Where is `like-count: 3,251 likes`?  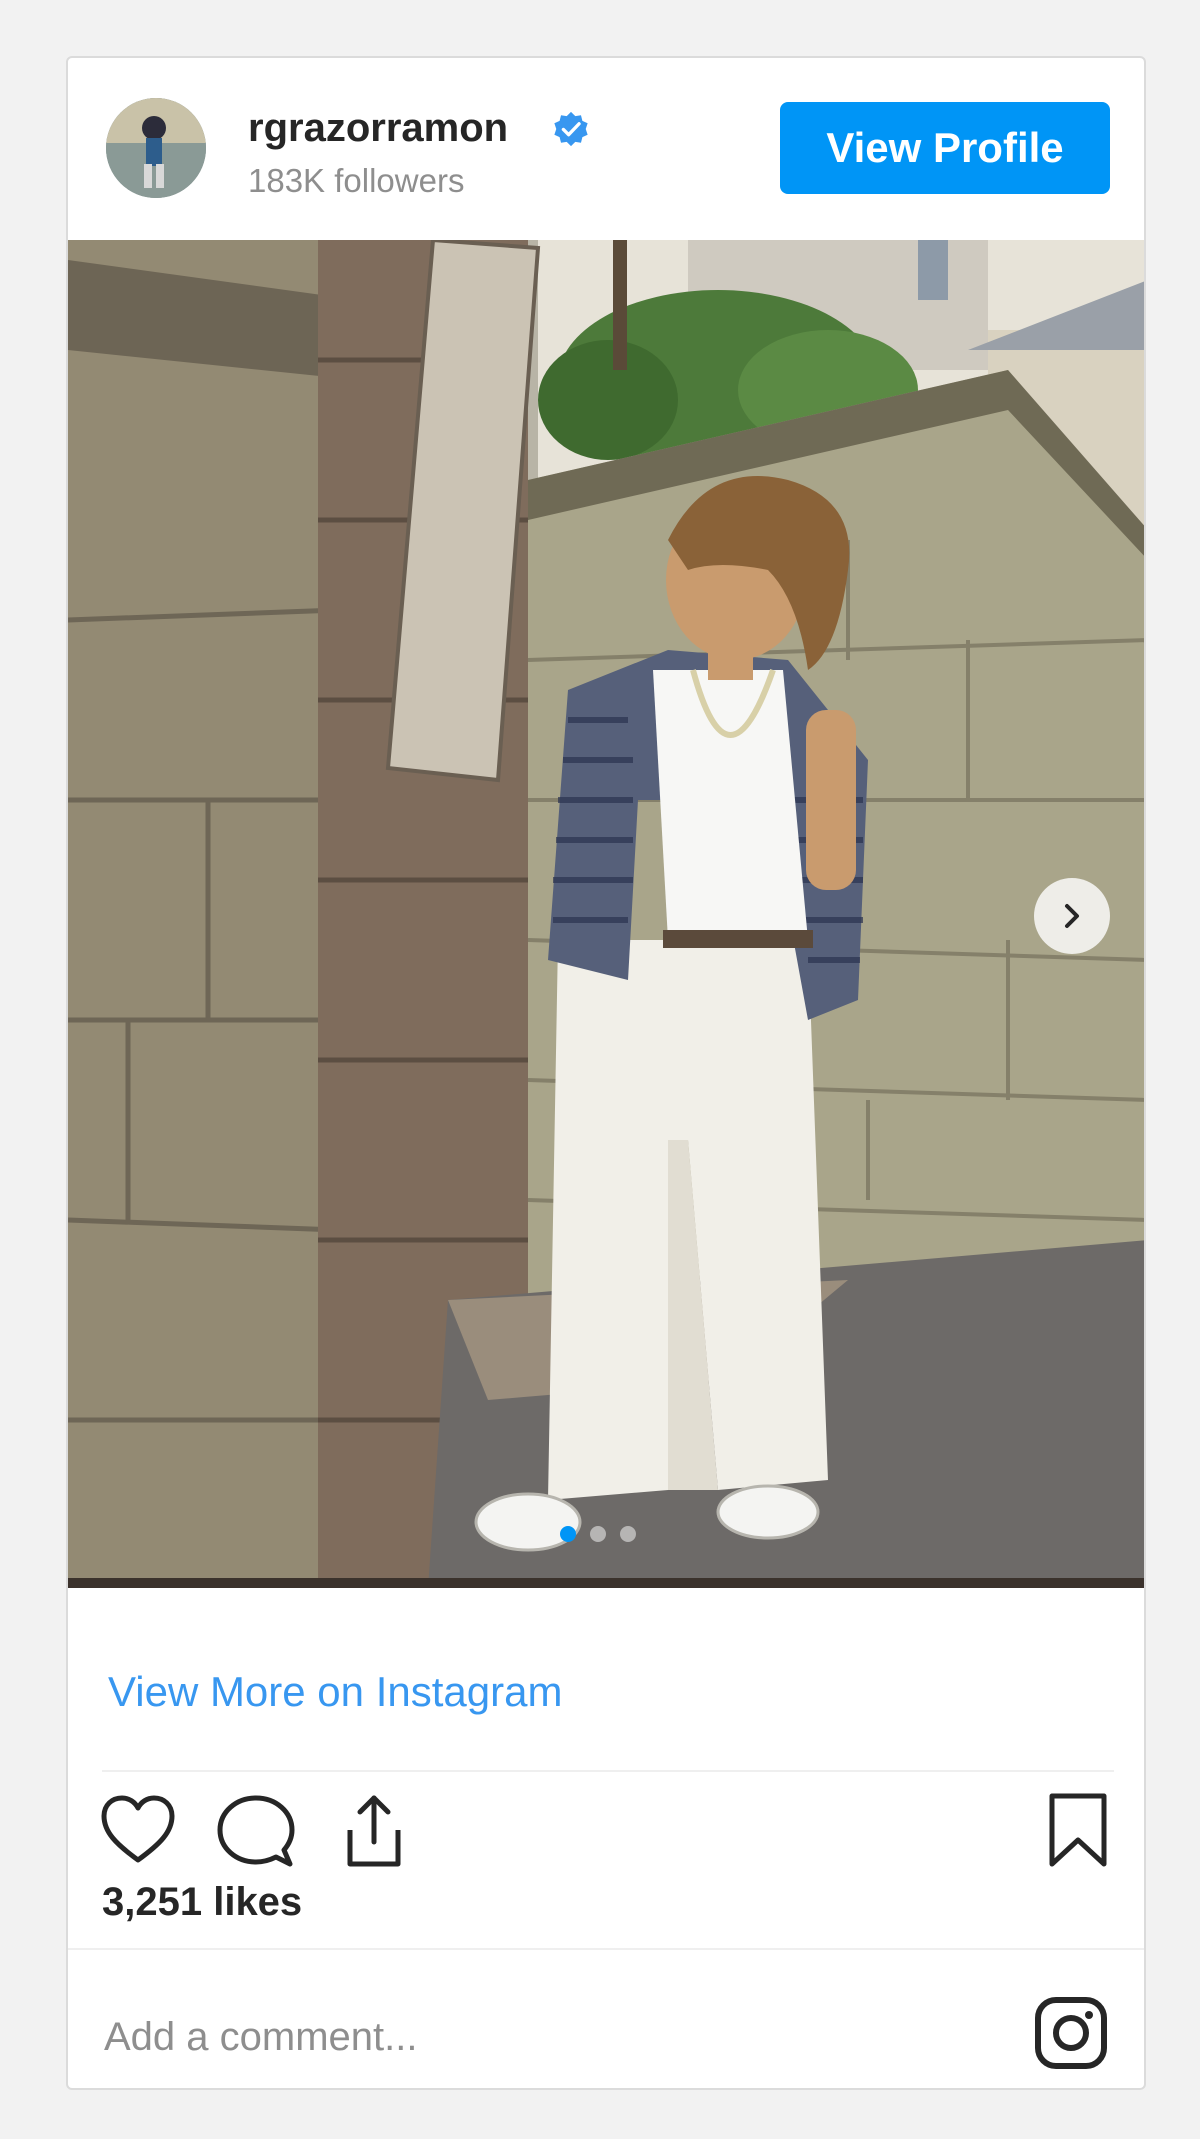 like-count: 3,251 likes is located at coordinates (202, 1902).